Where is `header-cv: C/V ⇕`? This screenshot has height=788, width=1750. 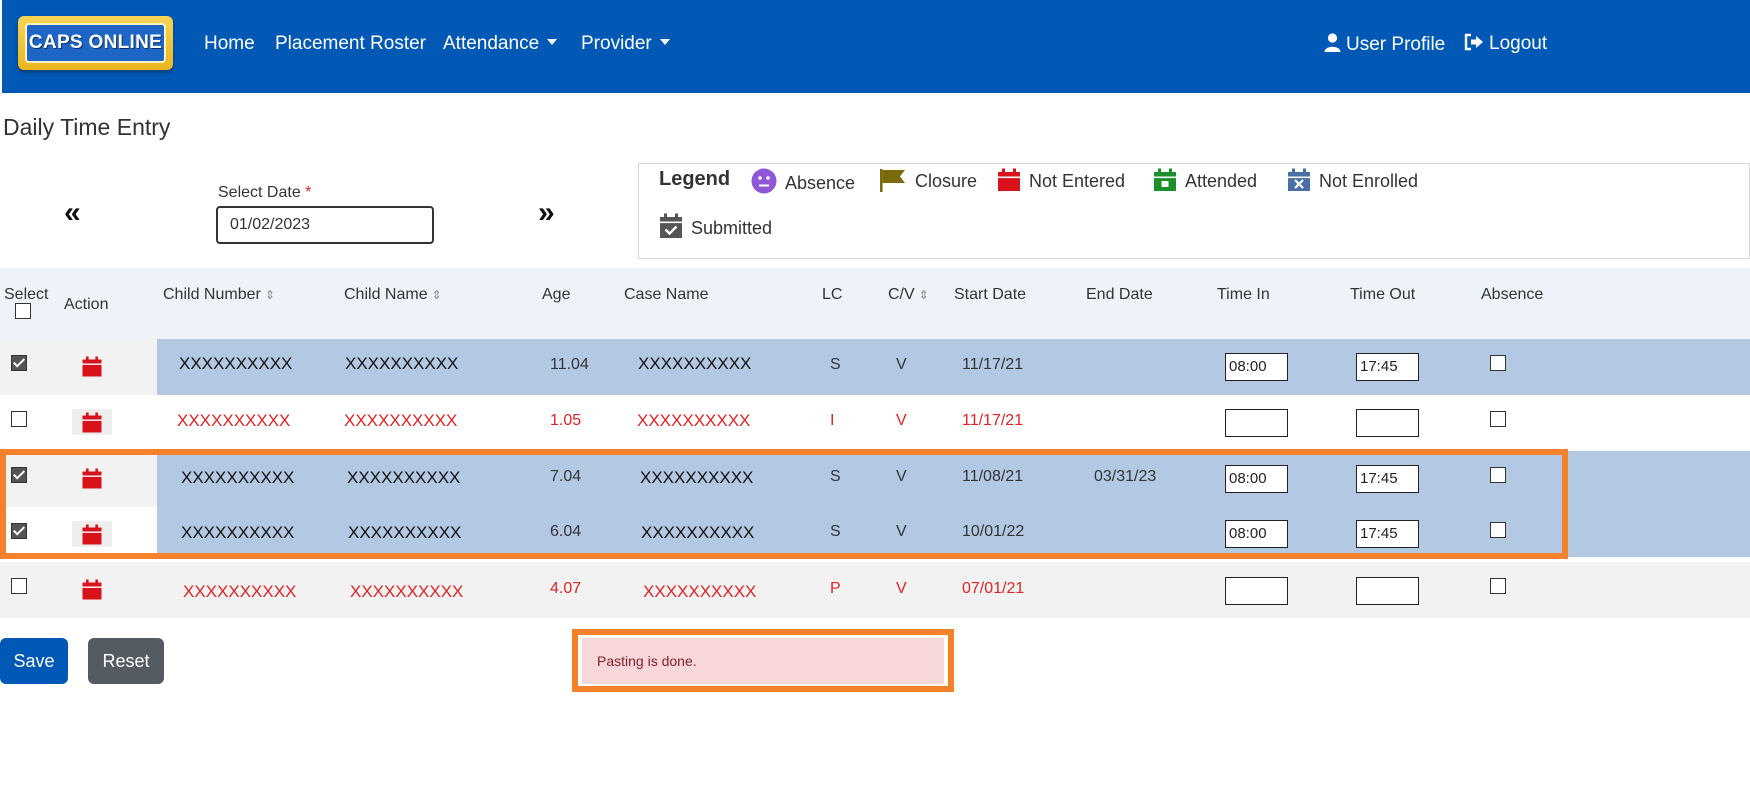 header-cv: C/V ⇕ is located at coordinates (908, 295).